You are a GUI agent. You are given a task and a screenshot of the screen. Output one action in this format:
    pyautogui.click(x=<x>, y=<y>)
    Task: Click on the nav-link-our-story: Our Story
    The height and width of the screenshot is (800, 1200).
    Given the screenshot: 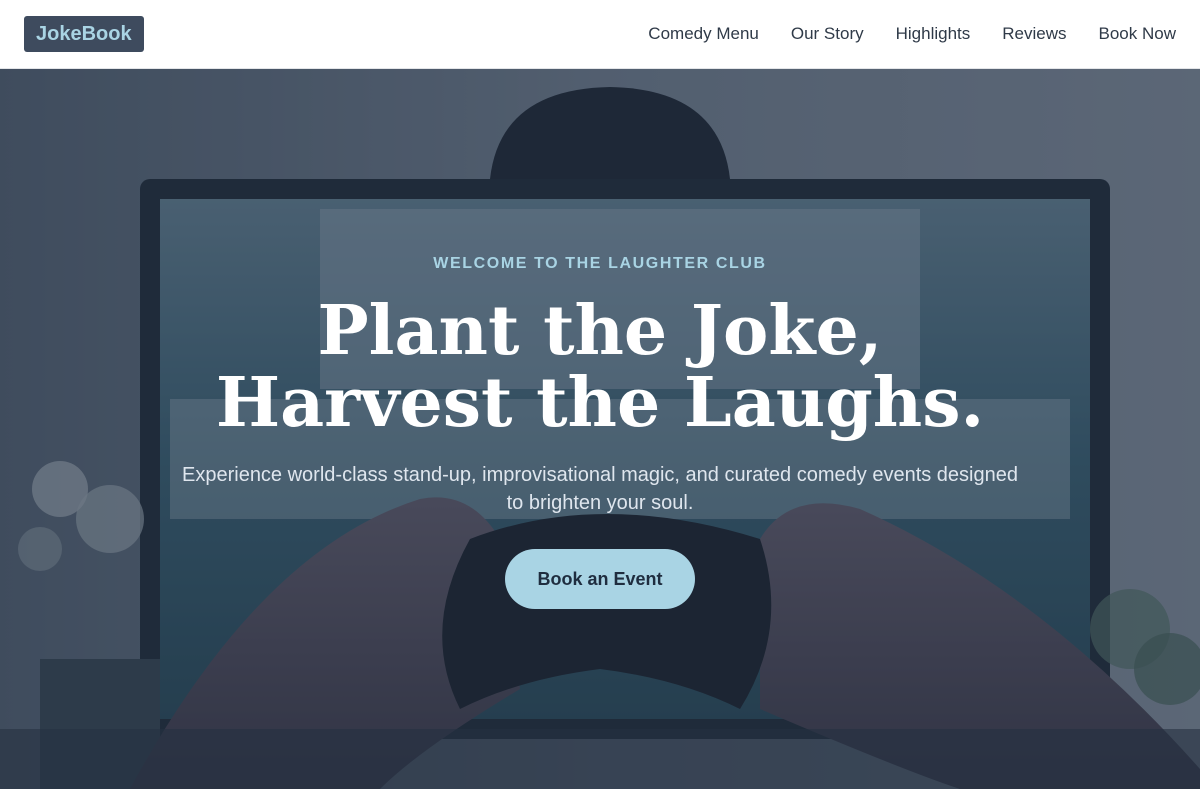 What is the action you would take?
    pyautogui.click(x=827, y=34)
    